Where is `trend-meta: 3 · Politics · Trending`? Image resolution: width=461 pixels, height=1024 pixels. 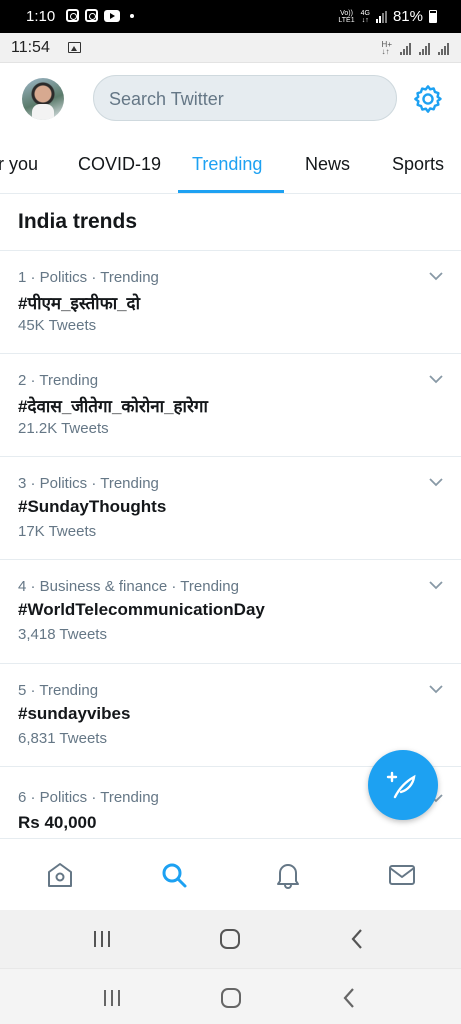
trend-meta: 3 · Politics · Trending is located at coordinates (88, 483).